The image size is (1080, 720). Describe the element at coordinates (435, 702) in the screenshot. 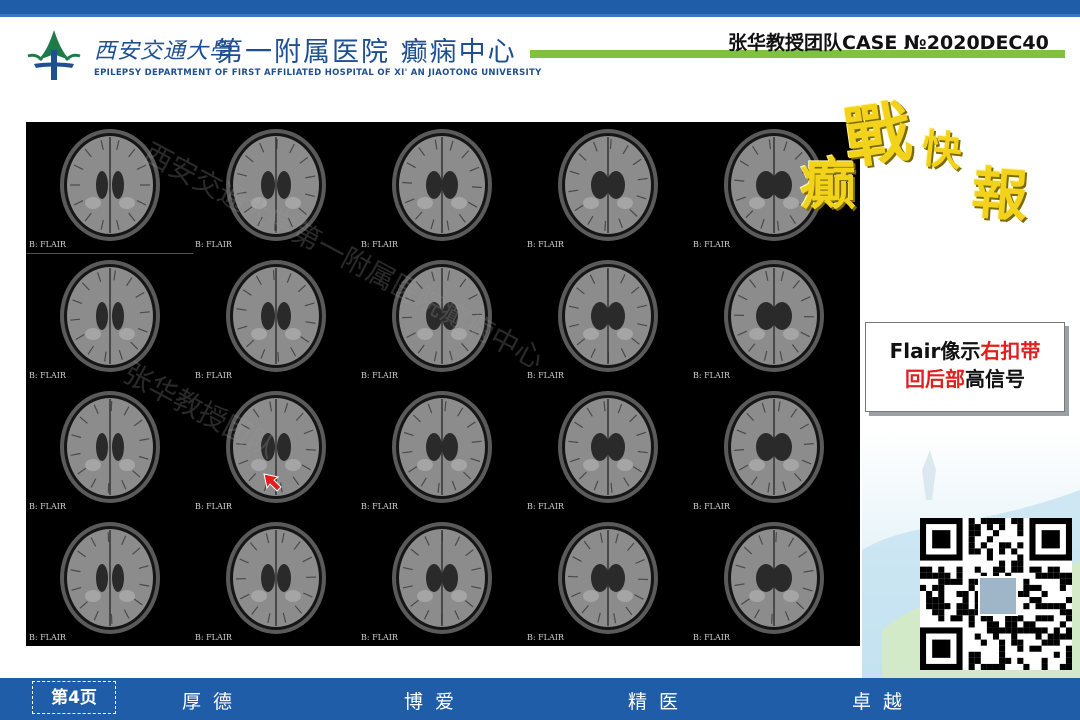

I see `footer-motto-2: 博爱` at that location.